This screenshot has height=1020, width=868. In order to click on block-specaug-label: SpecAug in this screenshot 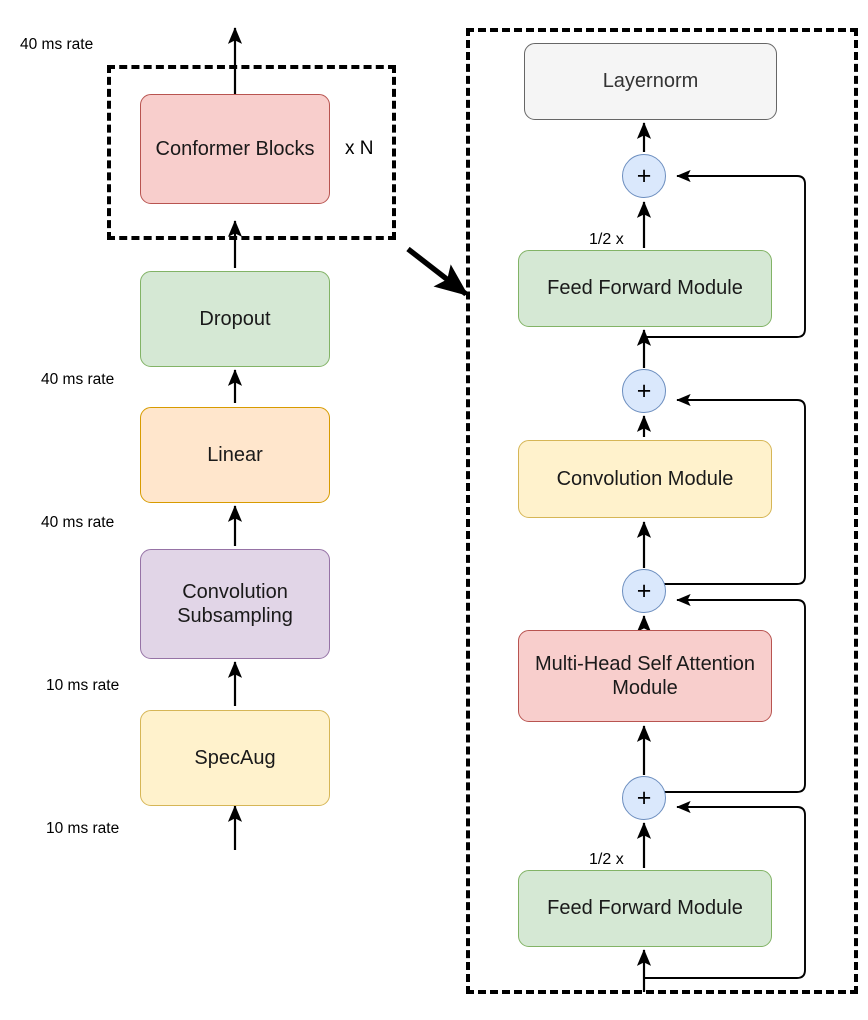, I will do `click(235, 757)`.